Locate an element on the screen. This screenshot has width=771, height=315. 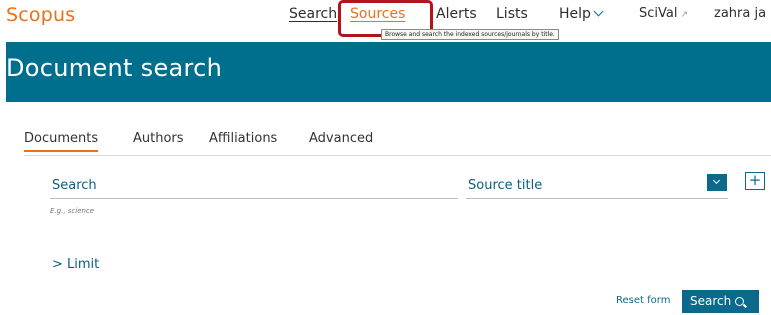
page-title: Document search is located at coordinates (114, 68).